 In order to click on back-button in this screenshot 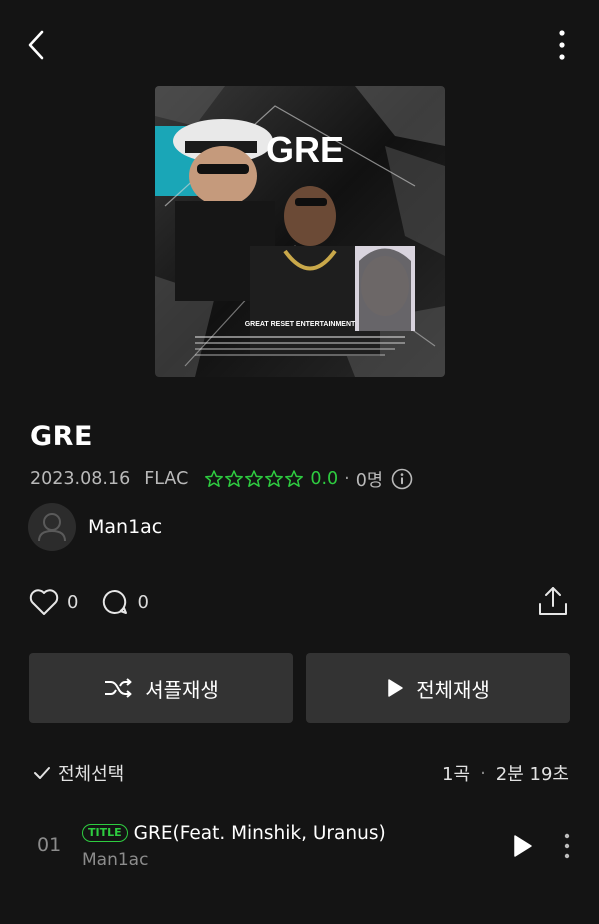, I will do `click(38, 45)`.